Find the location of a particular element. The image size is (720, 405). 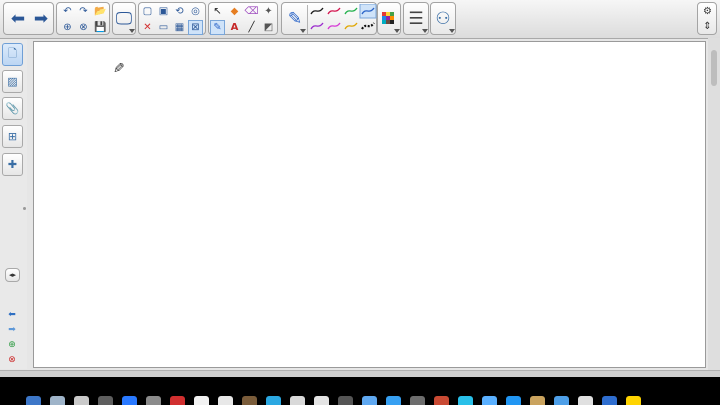

add-blank-page-icon: ⊕ is located at coordinates (12, 345).